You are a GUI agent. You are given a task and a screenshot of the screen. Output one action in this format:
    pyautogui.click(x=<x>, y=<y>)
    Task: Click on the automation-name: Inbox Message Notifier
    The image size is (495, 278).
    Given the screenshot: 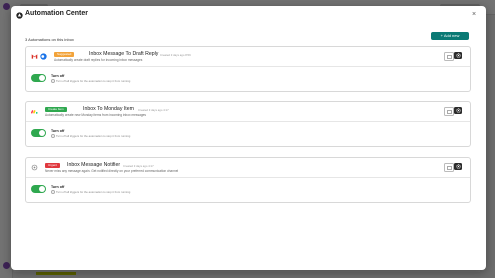 What is the action you would take?
    pyautogui.click(x=94, y=165)
    